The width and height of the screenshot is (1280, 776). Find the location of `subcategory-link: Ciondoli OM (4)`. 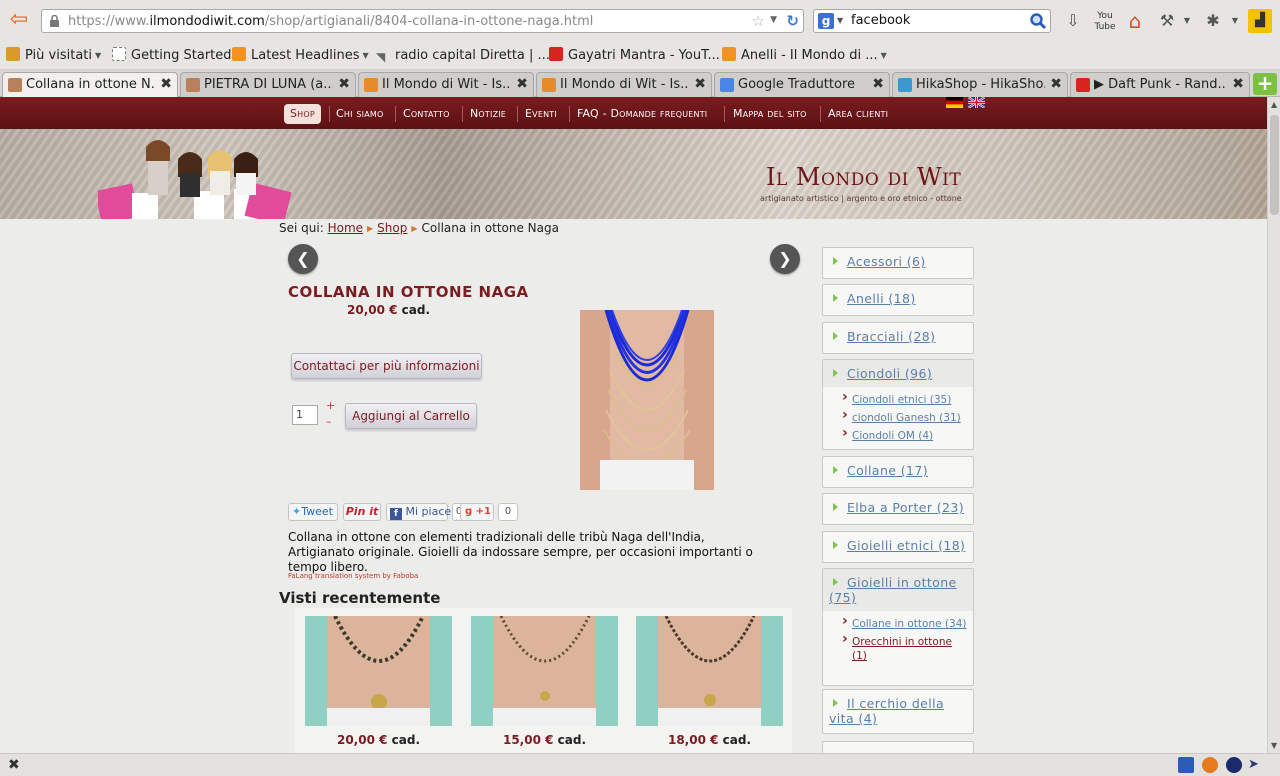

subcategory-link: Ciondoli OM (4) is located at coordinates (898, 435).